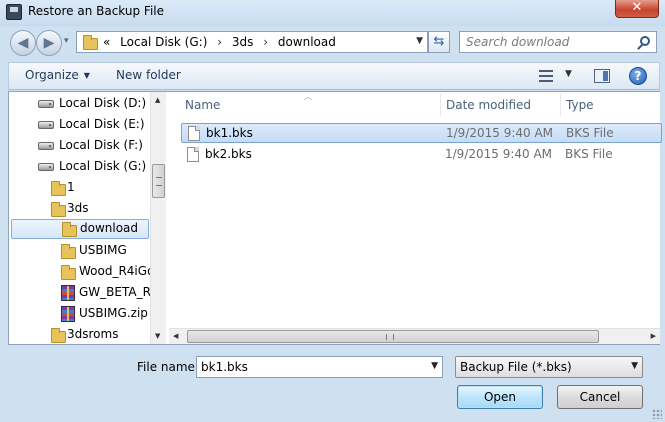 This screenshot has width=665, height=422. What do you see at coordinates (157, 100) in the screenshot?
I see `scroll-up-arrow-icon: ▲` at bounding box center [157, 100].